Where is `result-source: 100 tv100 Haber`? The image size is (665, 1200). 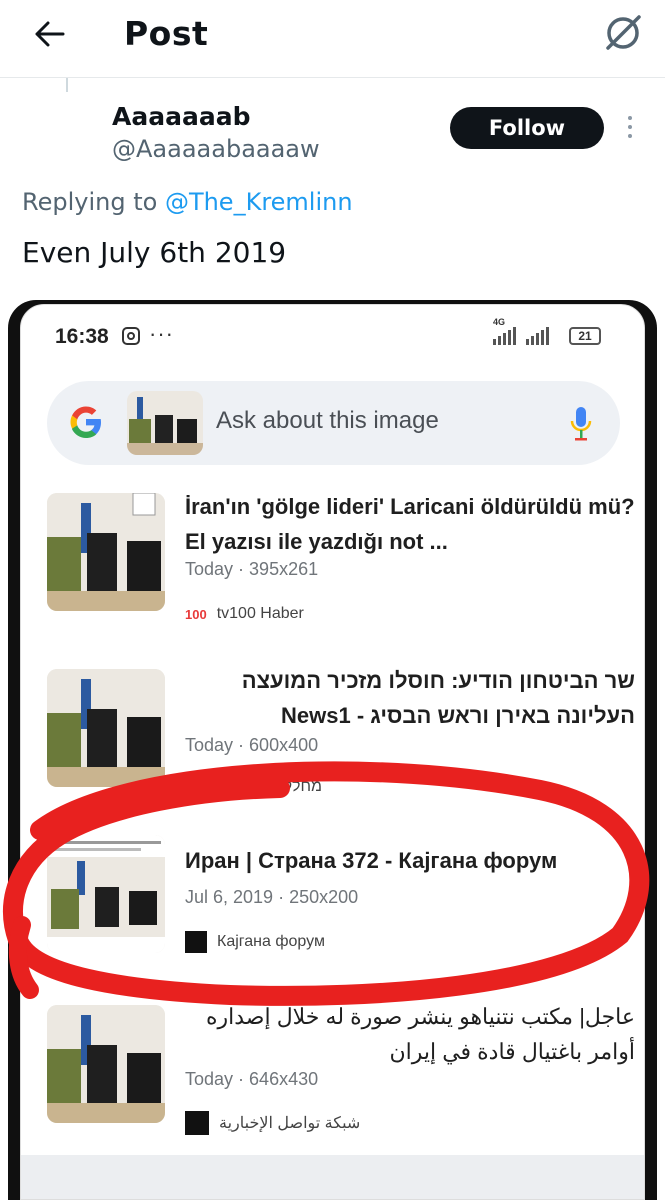
result-source: 100 tv100 Haber is located at coordinates (244, 614).